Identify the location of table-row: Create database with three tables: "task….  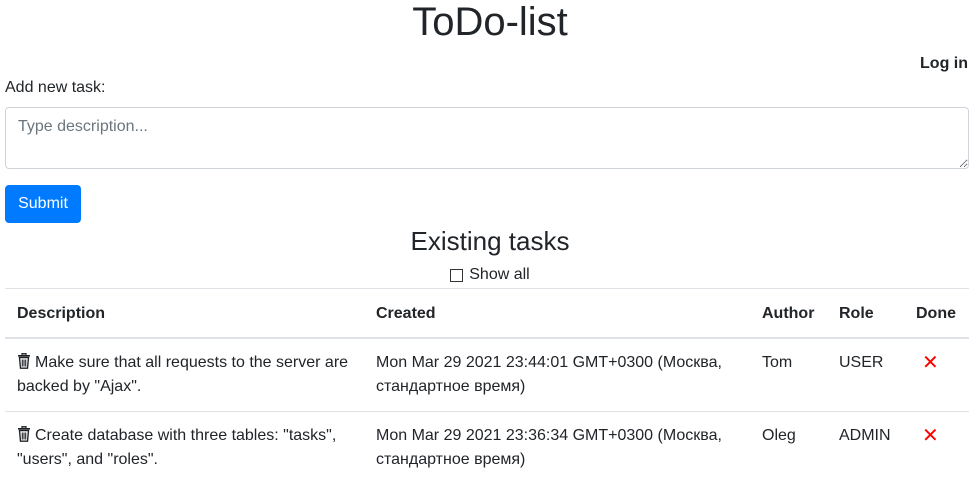
(487, 447).